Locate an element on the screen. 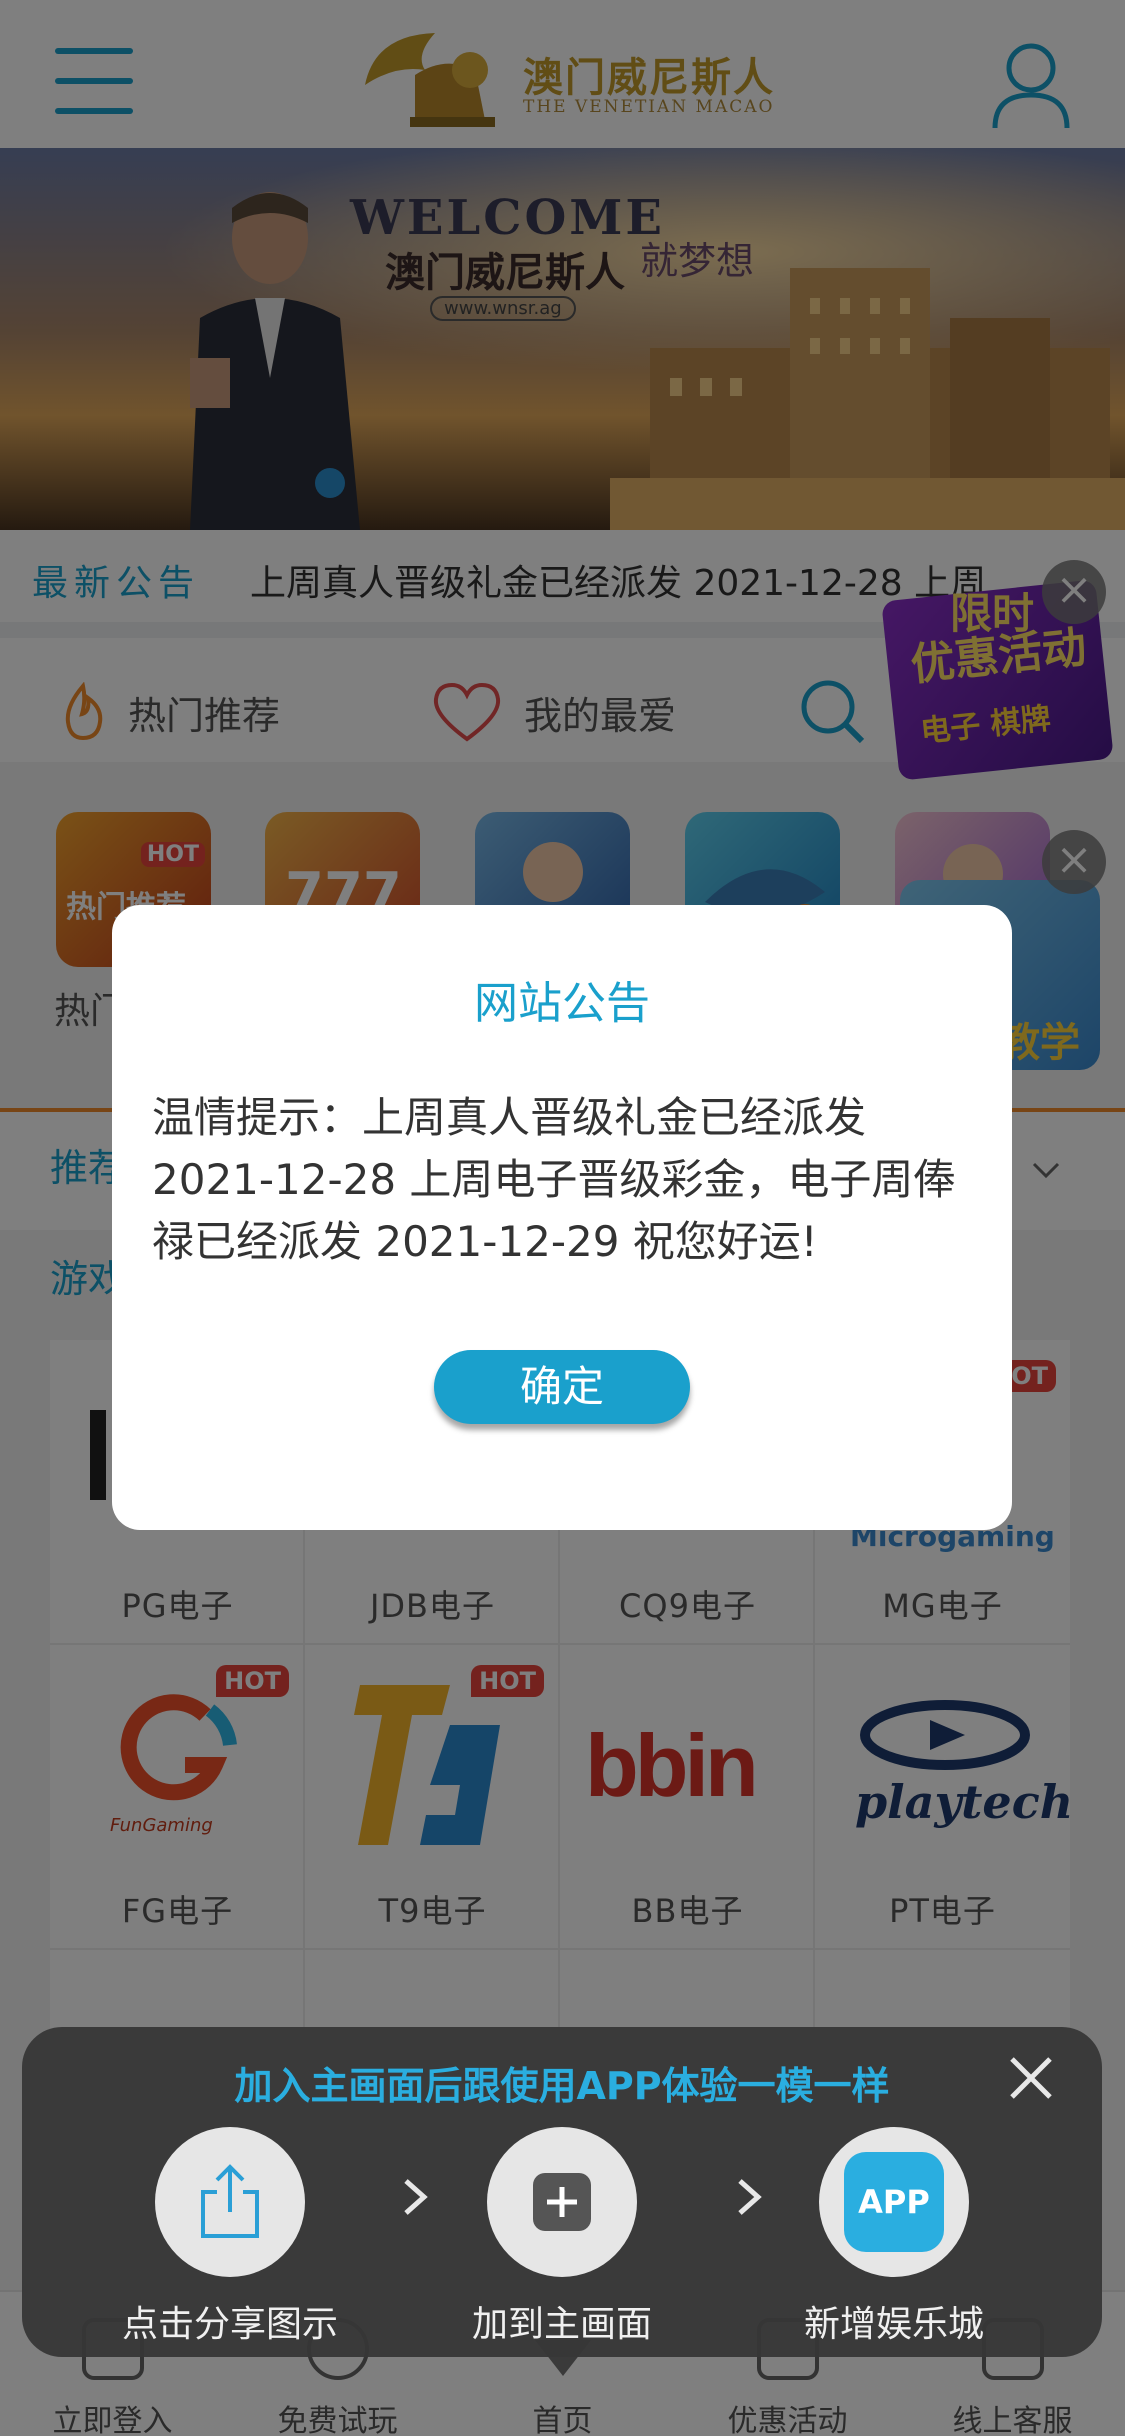 The image size is (1125, 2436). app-icon-circle: APP is located at coordinates (894, 2202).